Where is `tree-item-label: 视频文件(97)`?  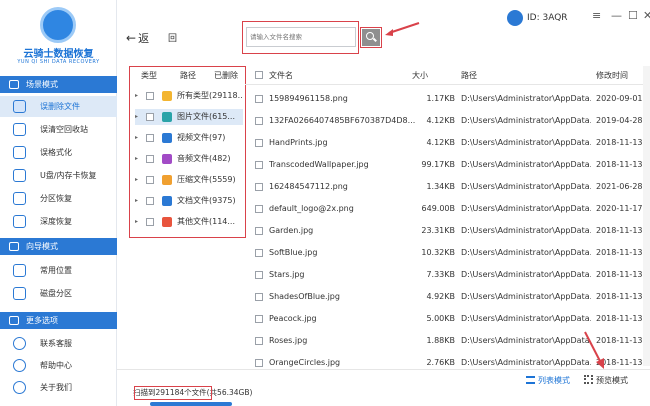 tree-item-label: 视频文件(97) is located at coordinates (201, 137).